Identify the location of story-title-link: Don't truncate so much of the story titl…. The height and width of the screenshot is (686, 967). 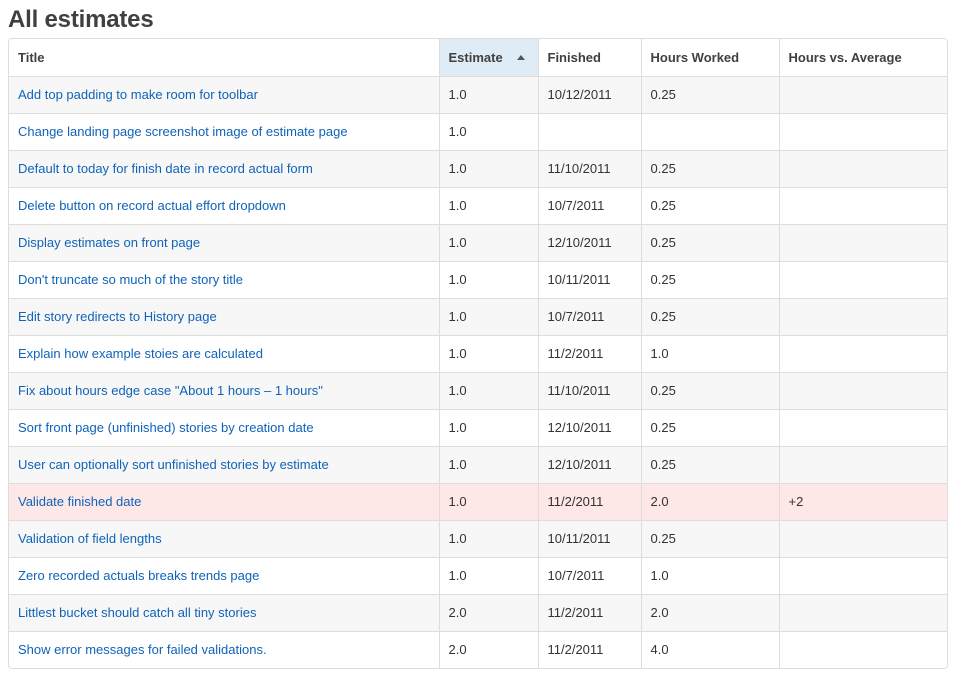
(130, 279).